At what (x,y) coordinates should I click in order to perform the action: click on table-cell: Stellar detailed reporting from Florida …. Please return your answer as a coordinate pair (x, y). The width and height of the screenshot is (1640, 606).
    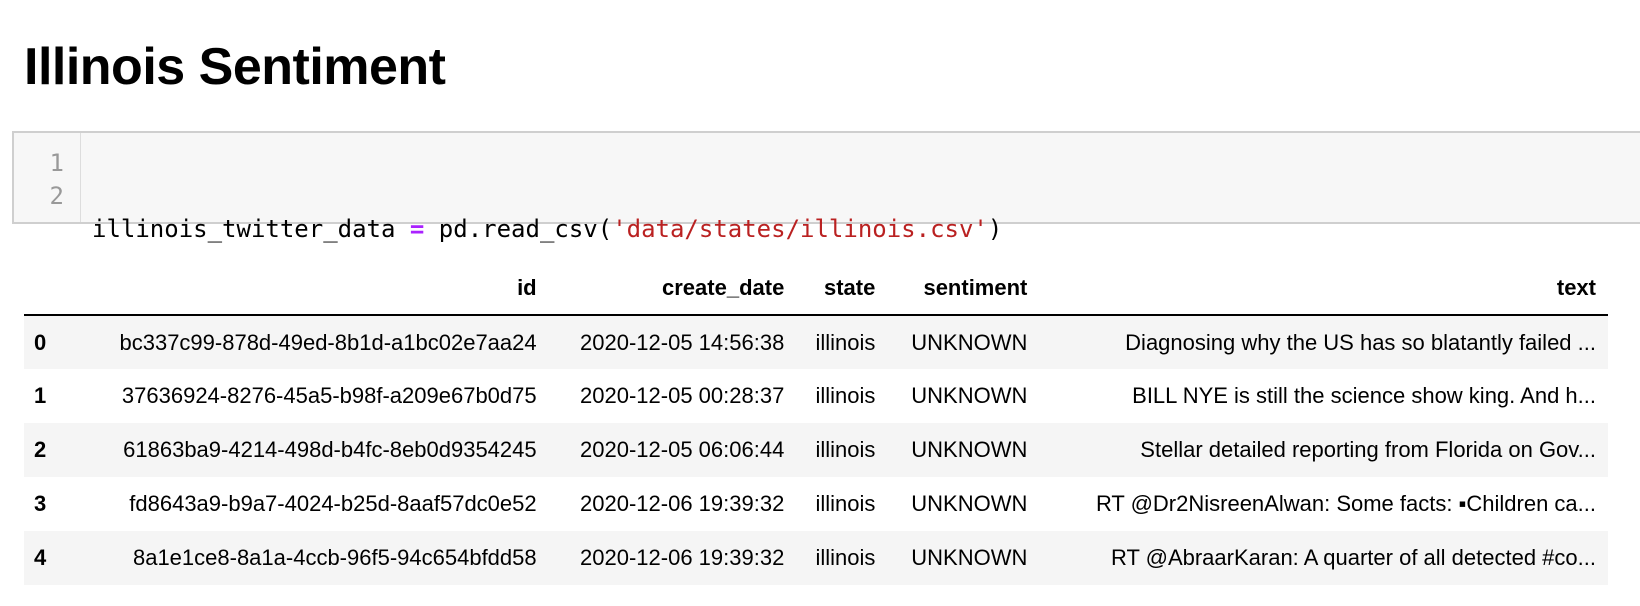
    Looking at the image, I should click on (1368, 449).